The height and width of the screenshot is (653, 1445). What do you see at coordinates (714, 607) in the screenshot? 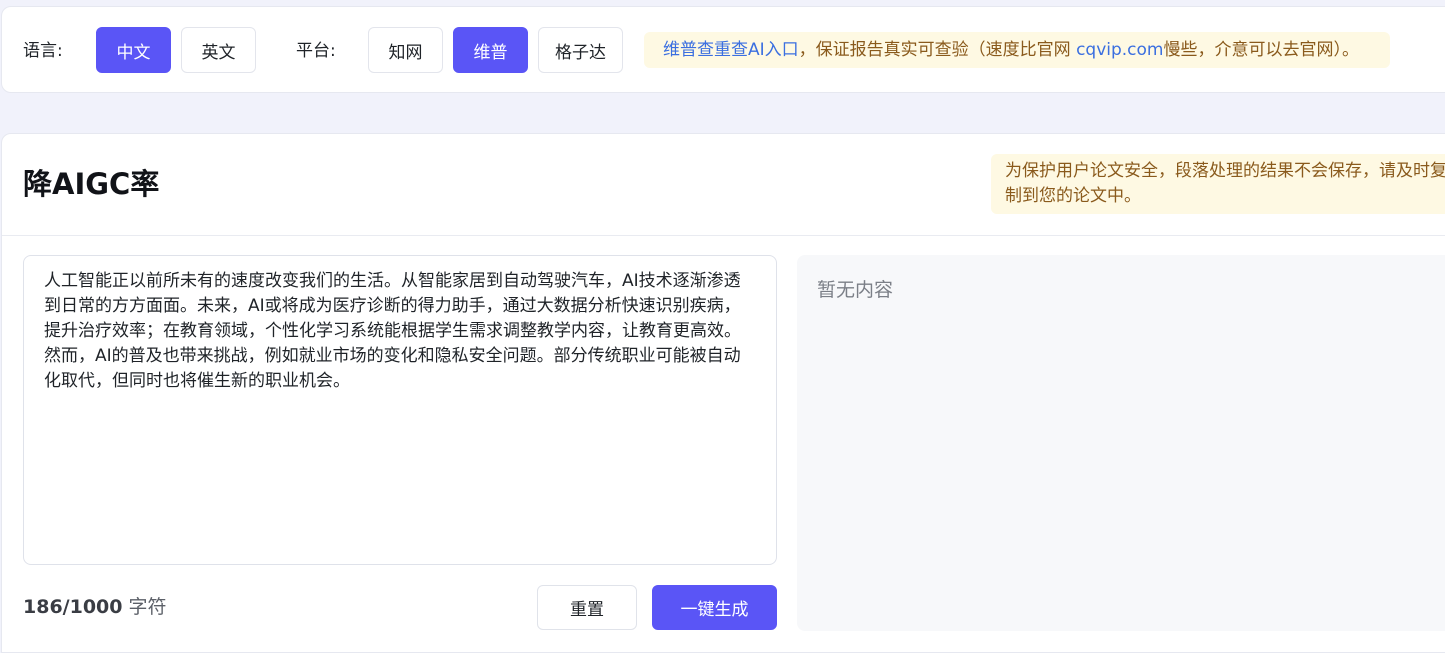
I see `generate-button: 一键生成` at bounding box center [714, 607].